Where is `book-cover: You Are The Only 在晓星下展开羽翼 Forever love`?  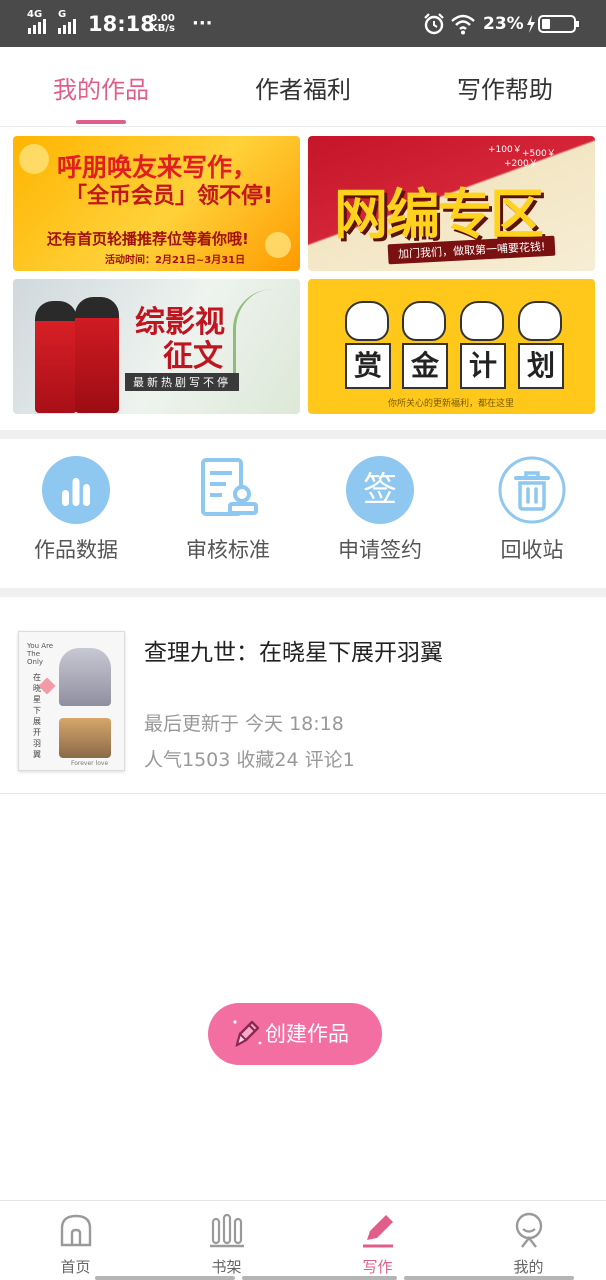 book-cover: You Are The Only 在晓星下展开羽翼 Forever love is located at coordinates (71, 701).